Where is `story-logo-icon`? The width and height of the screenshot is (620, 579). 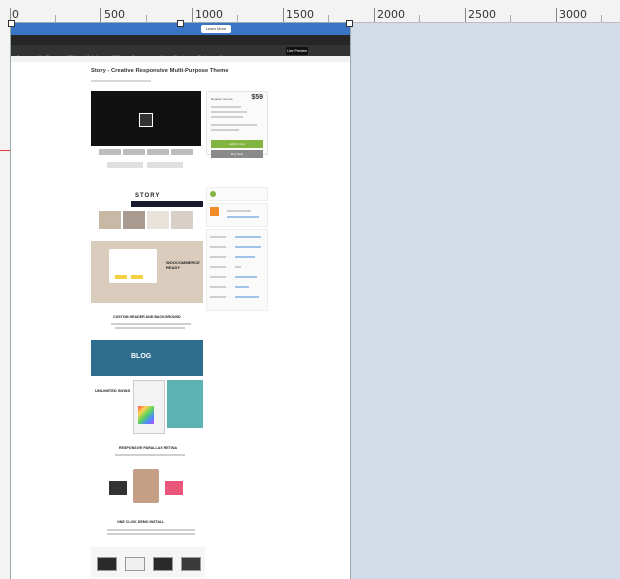 story-logo-icon is located at coordinates (146, 120).